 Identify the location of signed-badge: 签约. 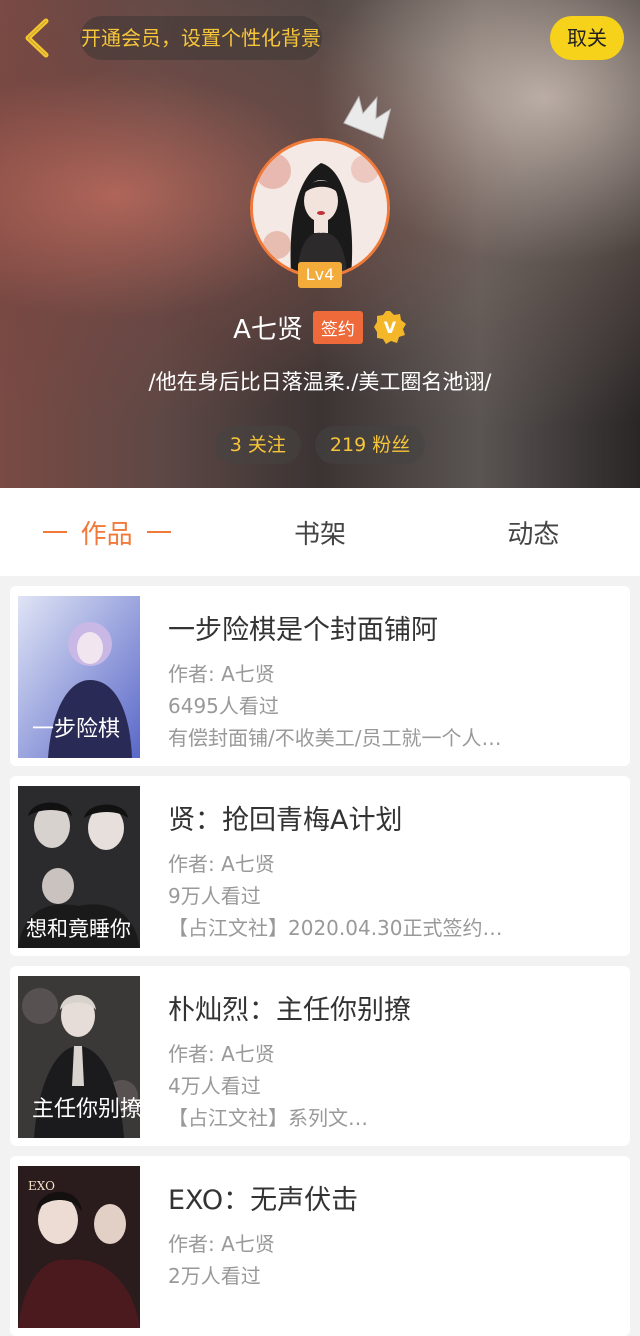
(337, 327).